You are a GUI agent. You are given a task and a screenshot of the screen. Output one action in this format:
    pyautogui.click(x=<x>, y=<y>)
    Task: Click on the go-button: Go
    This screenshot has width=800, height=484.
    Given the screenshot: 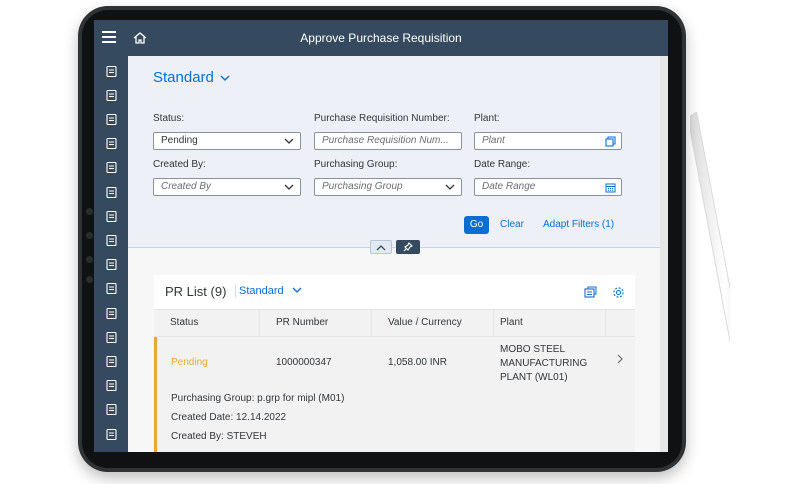 What is the action you would take?
    pyautogui.click(x=476, y=225)
    